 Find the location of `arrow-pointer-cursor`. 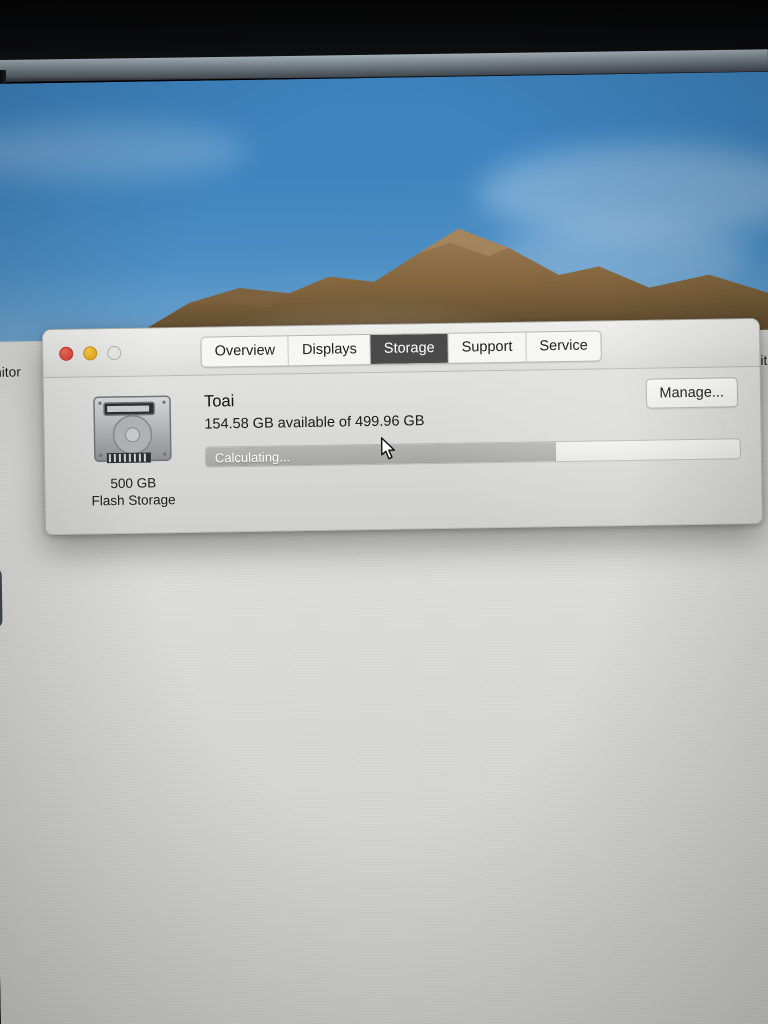

arrow-pointer-cursor is located at coordinates (388, 448).